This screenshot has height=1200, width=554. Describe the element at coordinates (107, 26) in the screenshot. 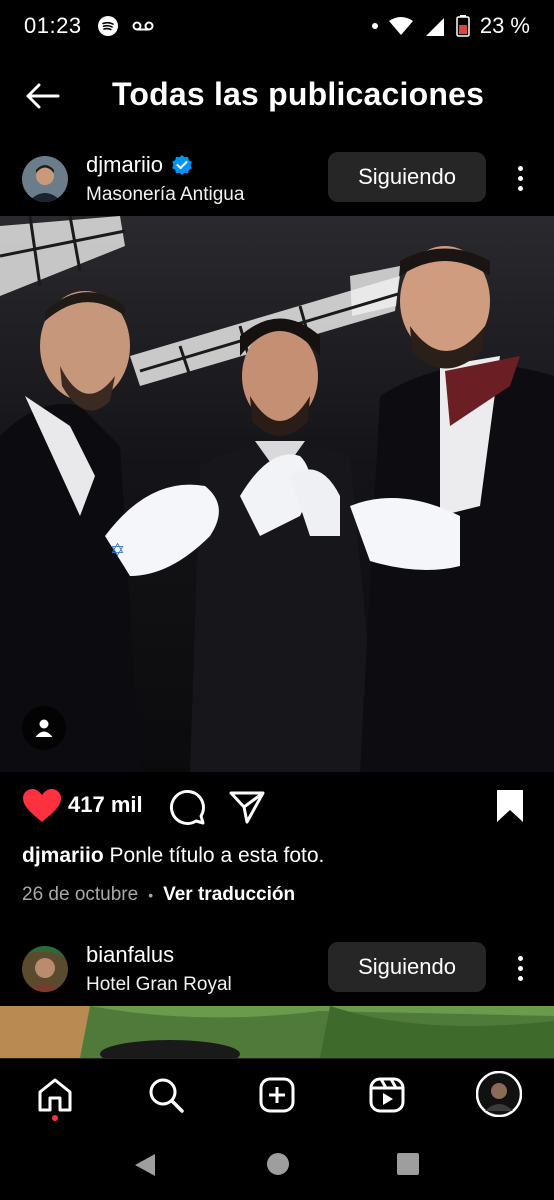

I see `spotify-icon` at that location.